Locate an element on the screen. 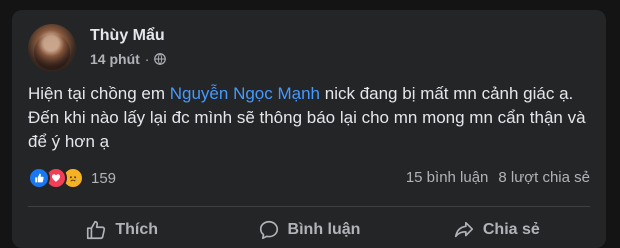 The image size is (620, 248). reaction-count: 159 is located at coordinates (104, 178).